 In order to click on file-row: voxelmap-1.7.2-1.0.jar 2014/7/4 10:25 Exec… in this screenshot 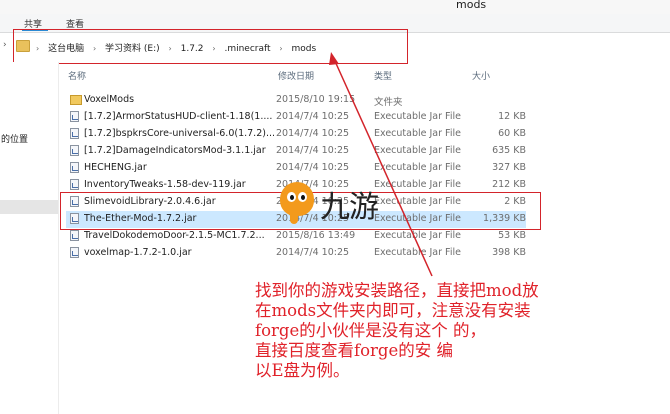, I will do `click(296, 253)`.